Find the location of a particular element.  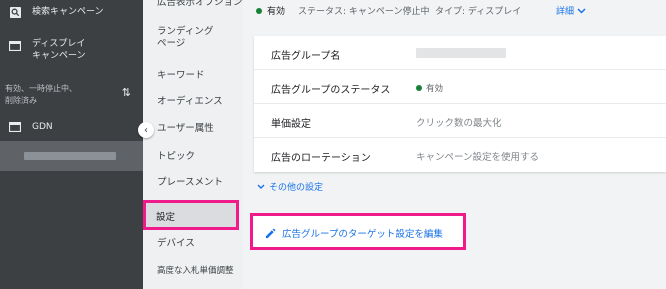

status-badge: 有効 is located at coordinates (270, 10).